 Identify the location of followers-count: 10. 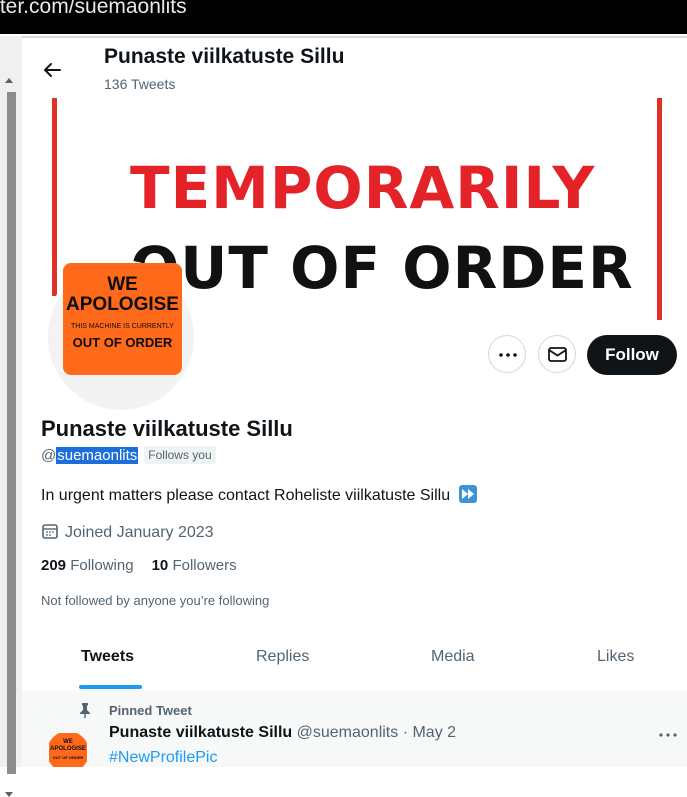
(160, 565).